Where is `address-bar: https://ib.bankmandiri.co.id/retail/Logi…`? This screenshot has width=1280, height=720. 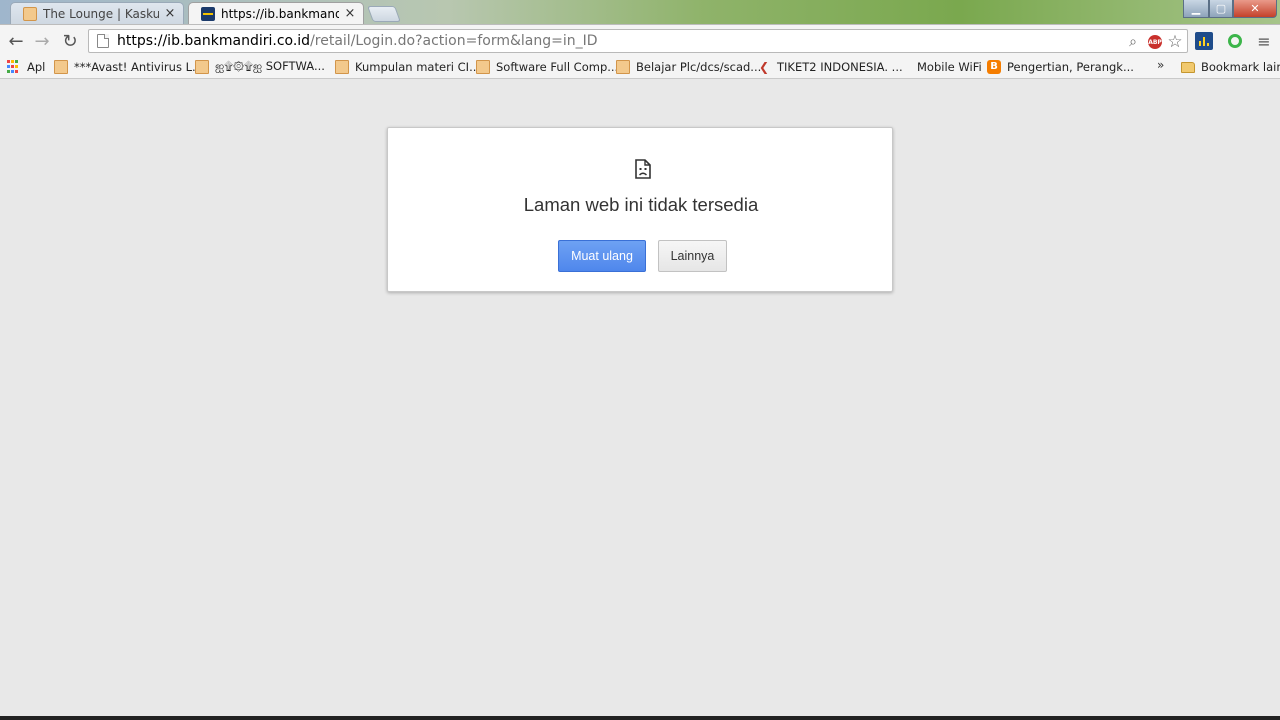 address-bar: https://ib.bankmandiri.co.id/retail/Logi… is located at coordinates (638, 41).